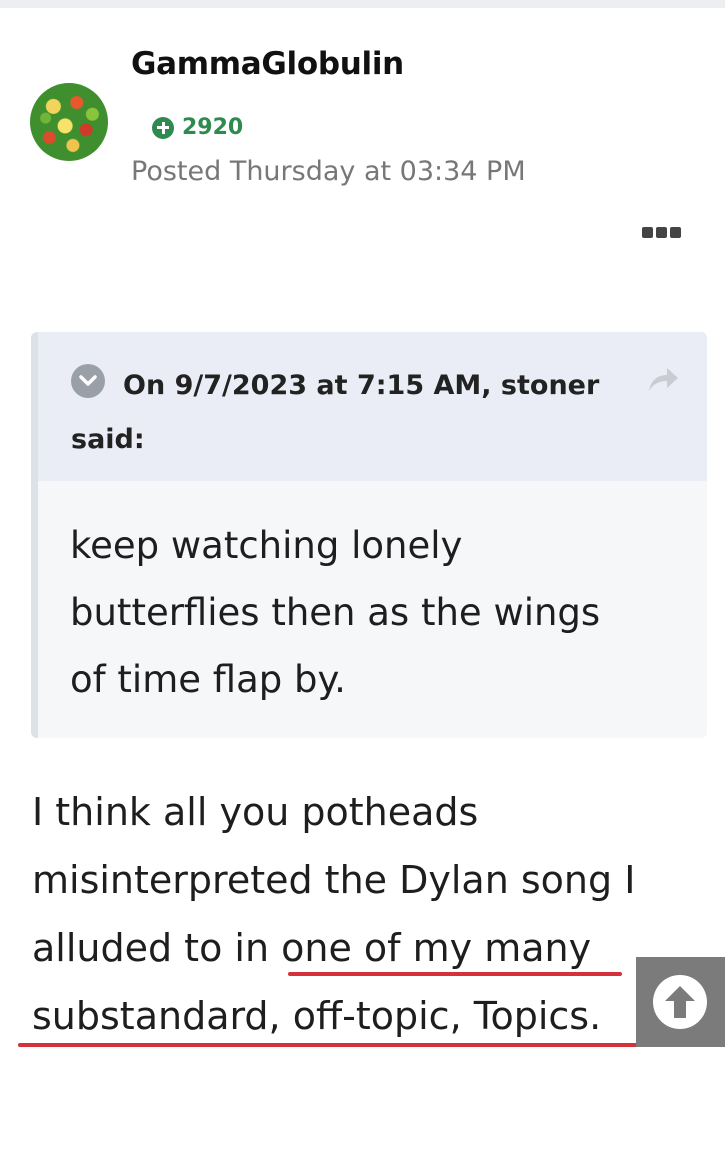 This screenshot has width=725, height=1152. What do you see at coordinates (69, 122) in the screenshot?
I see `avatar` at bounding box center [69, 122].